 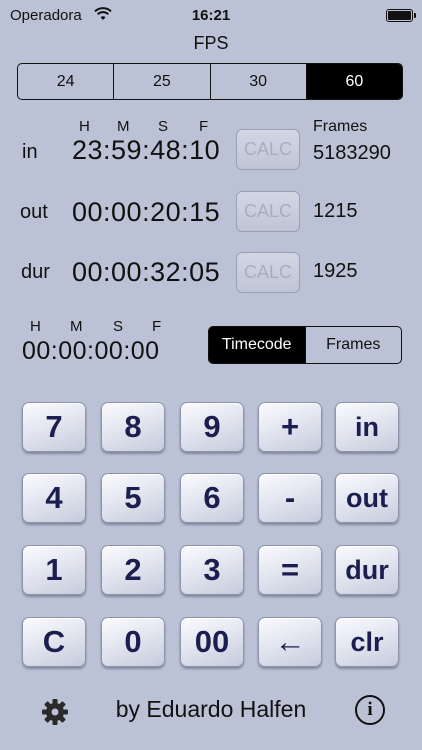 I want to click on fps-option-30: 30, so click(x=257, y=81).